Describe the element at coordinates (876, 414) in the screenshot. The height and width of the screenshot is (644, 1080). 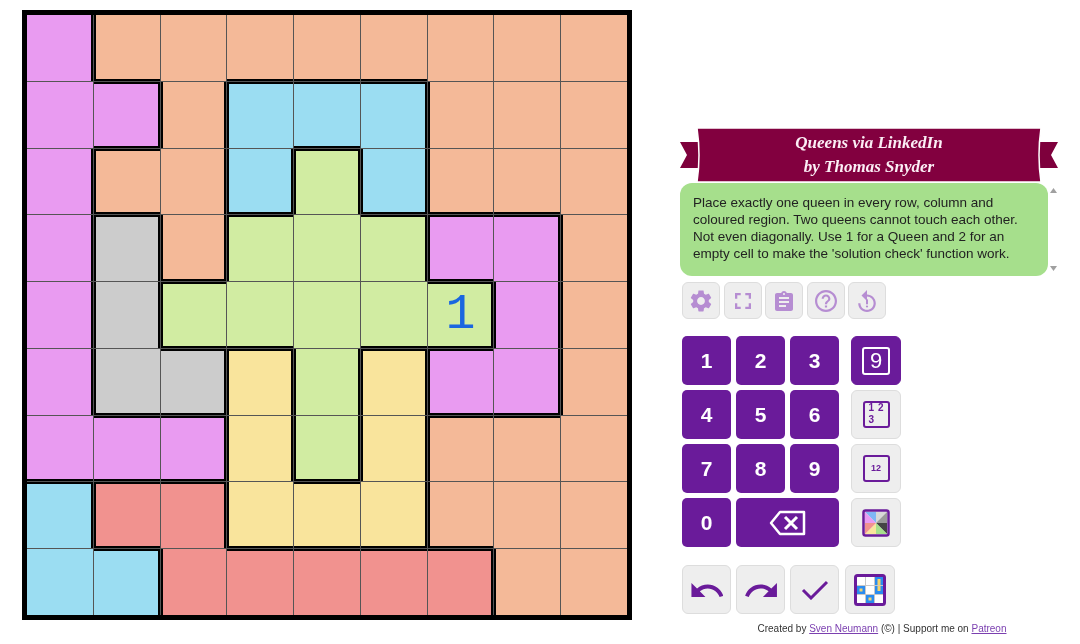
I see `mode-button: 1 2 3` at that location.